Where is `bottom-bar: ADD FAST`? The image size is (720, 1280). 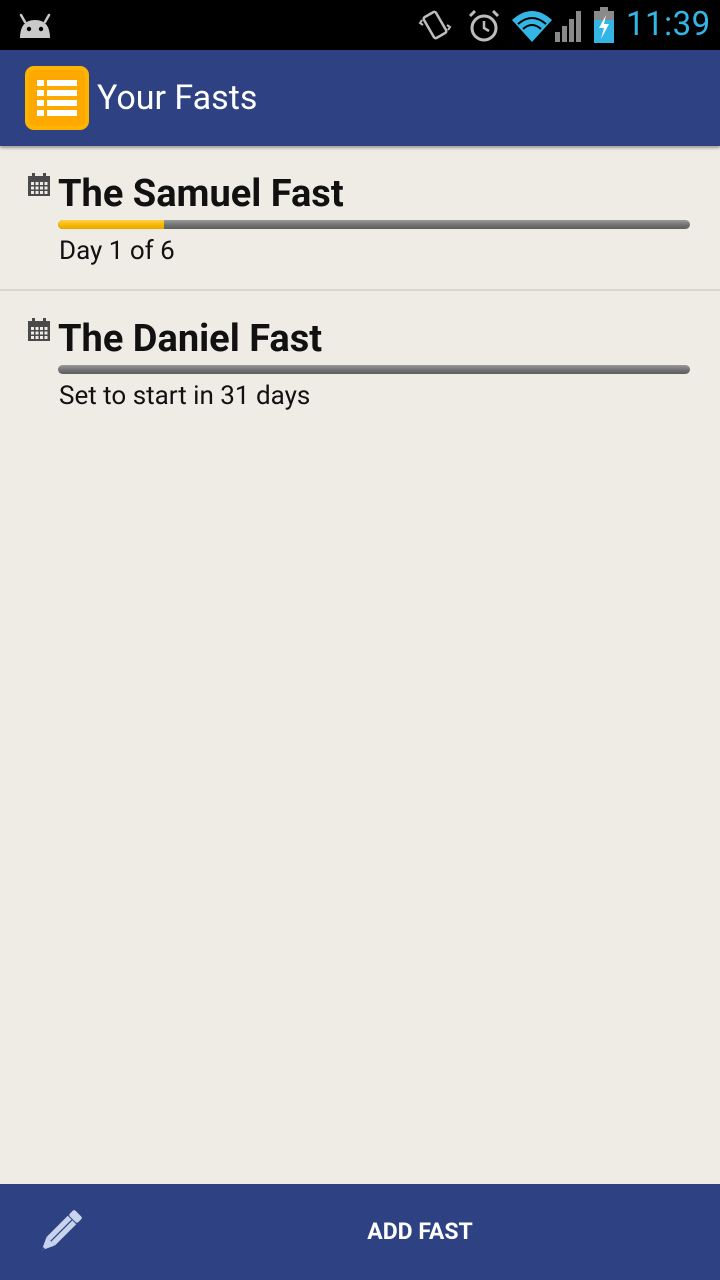
bottom-bar: ADD FAST is located at coordinates (360, 1232).